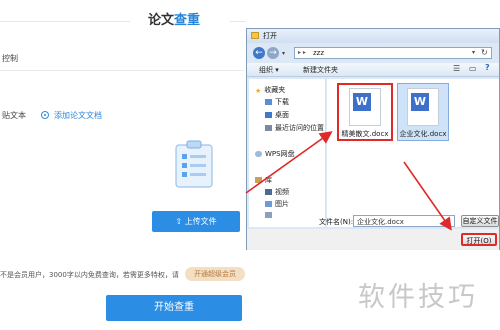 The width and height of the screenshot is (500, 330). I want to click on arrow-upload-to-file, so click(289, 162).